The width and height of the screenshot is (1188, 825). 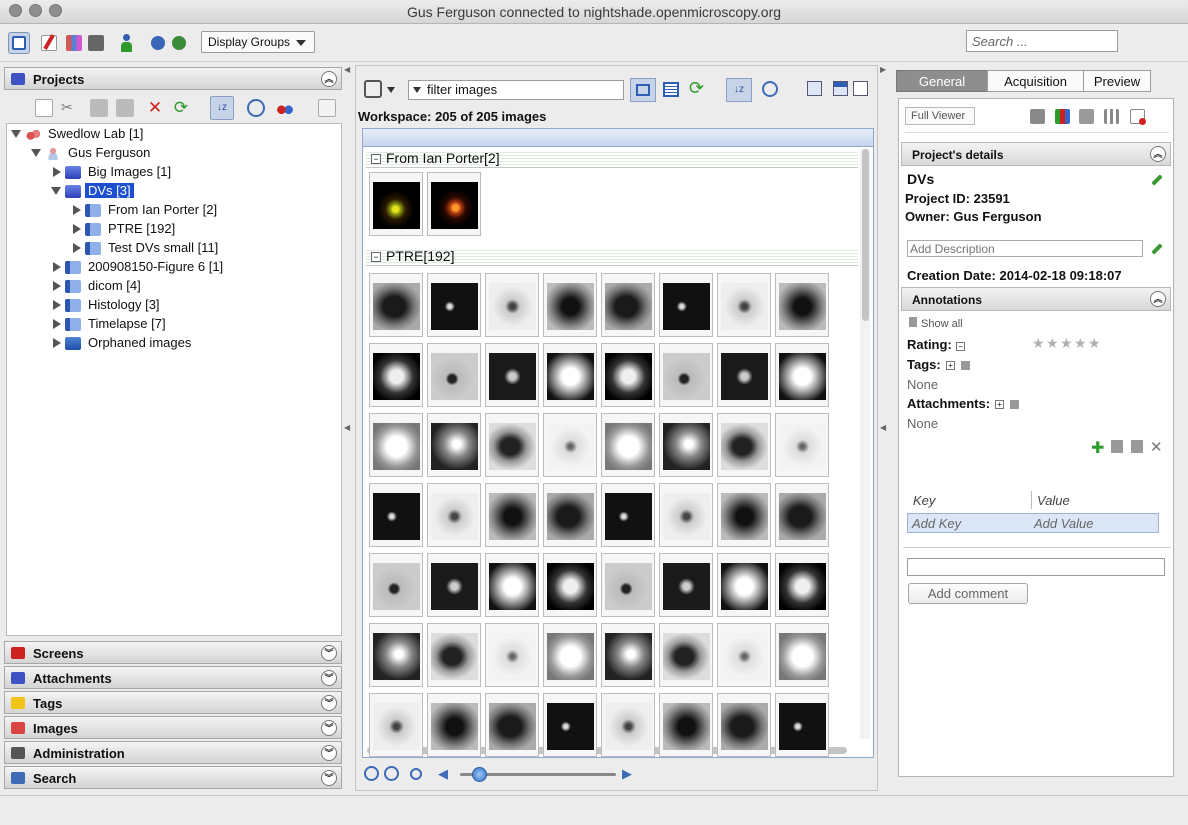 I want to click on thumbnail-view-button, so click(x=643, y=90).